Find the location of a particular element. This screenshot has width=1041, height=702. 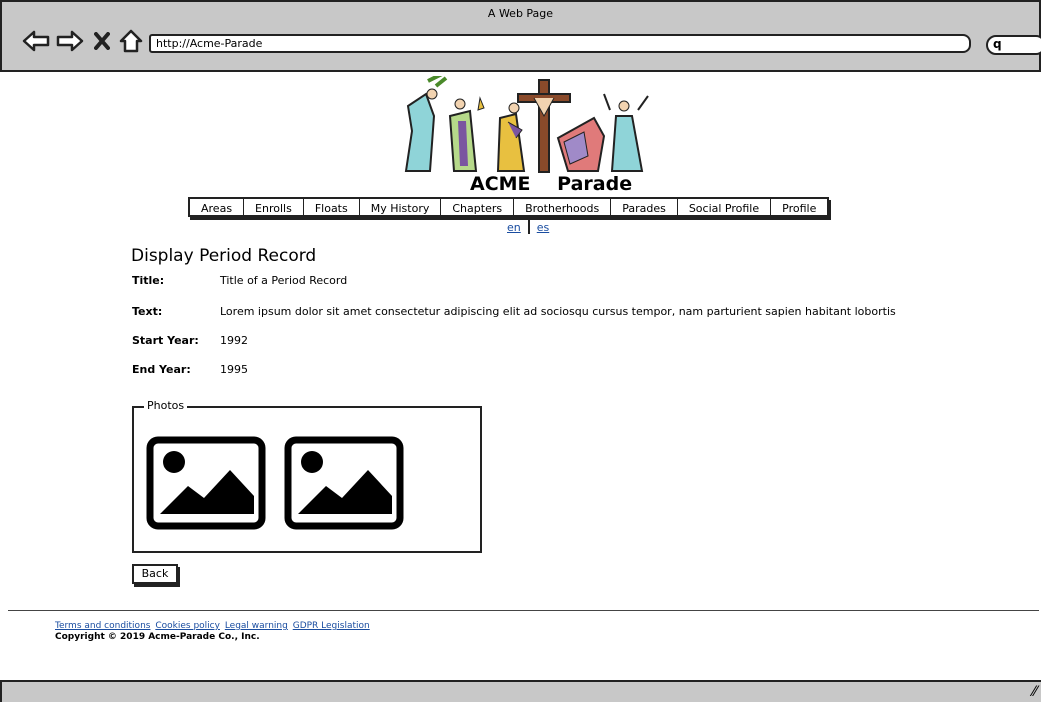

page-title: Display Period Record is located at coordinates (224, 256).